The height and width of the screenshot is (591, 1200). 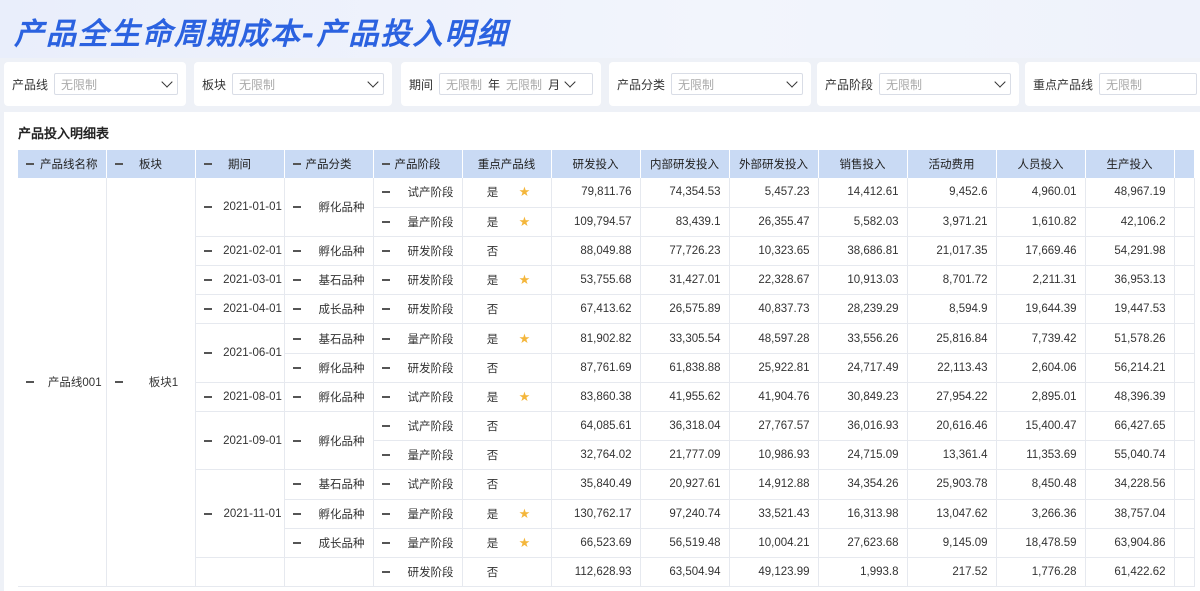 What do you see at coordinates (685, 397) in the screenshot?
I see `value-cell-rd-in: 41,955.62` at bounding box center [685, 397].